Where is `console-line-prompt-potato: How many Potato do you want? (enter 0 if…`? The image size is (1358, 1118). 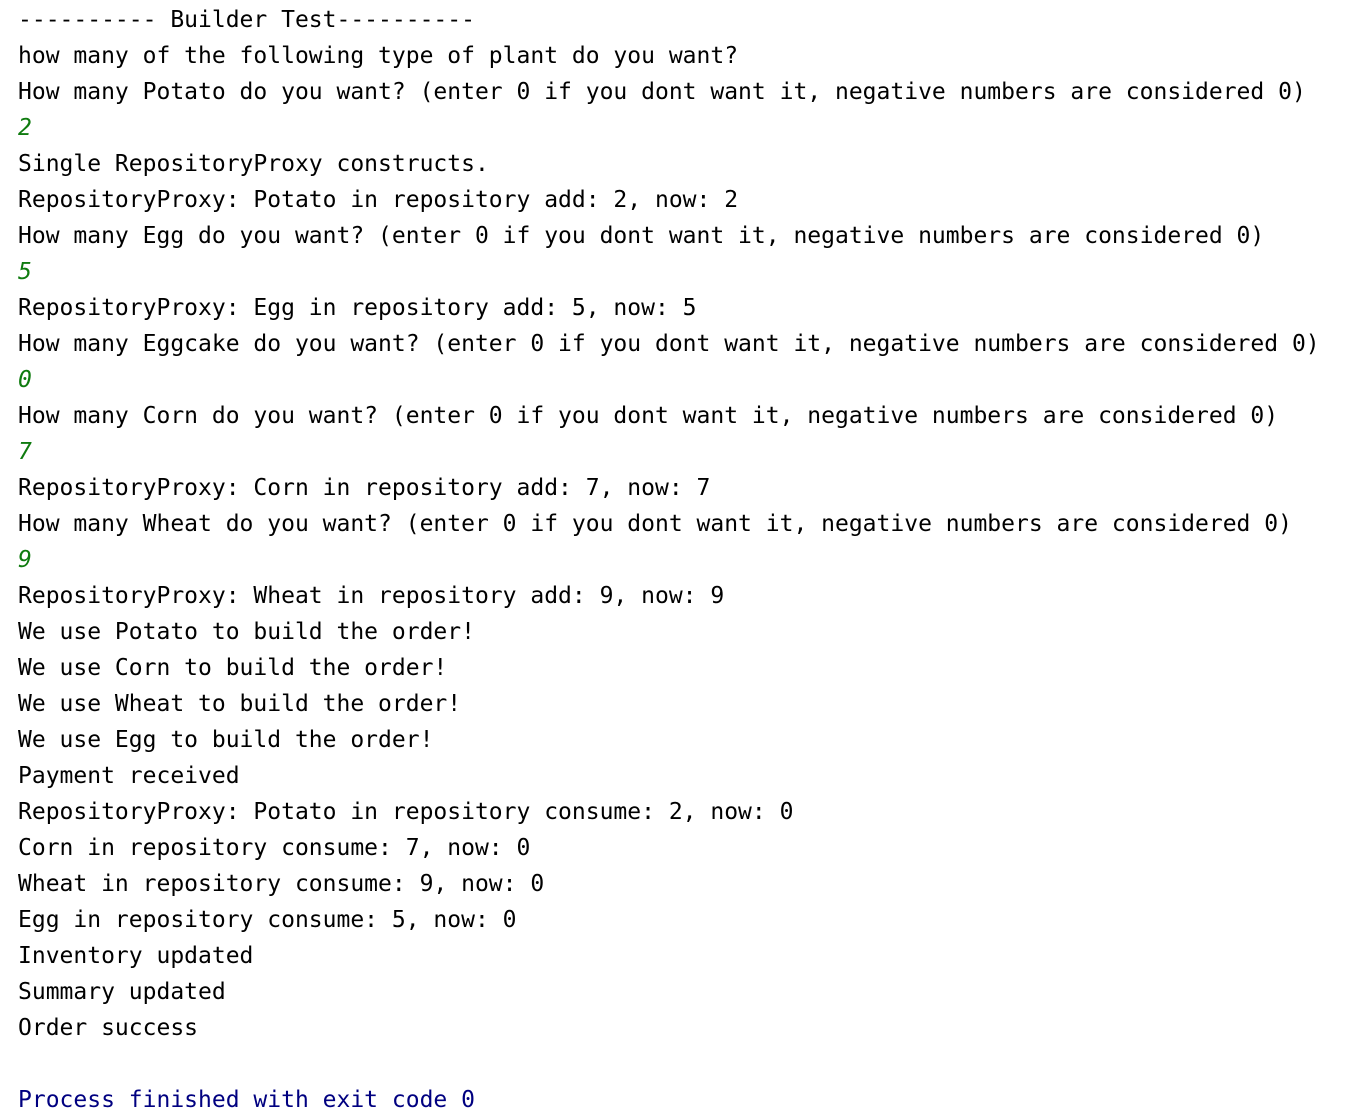
console-line-prompt-potato: How many Potato do you want? (enter 0 if… is located at coordinates (662, 92).